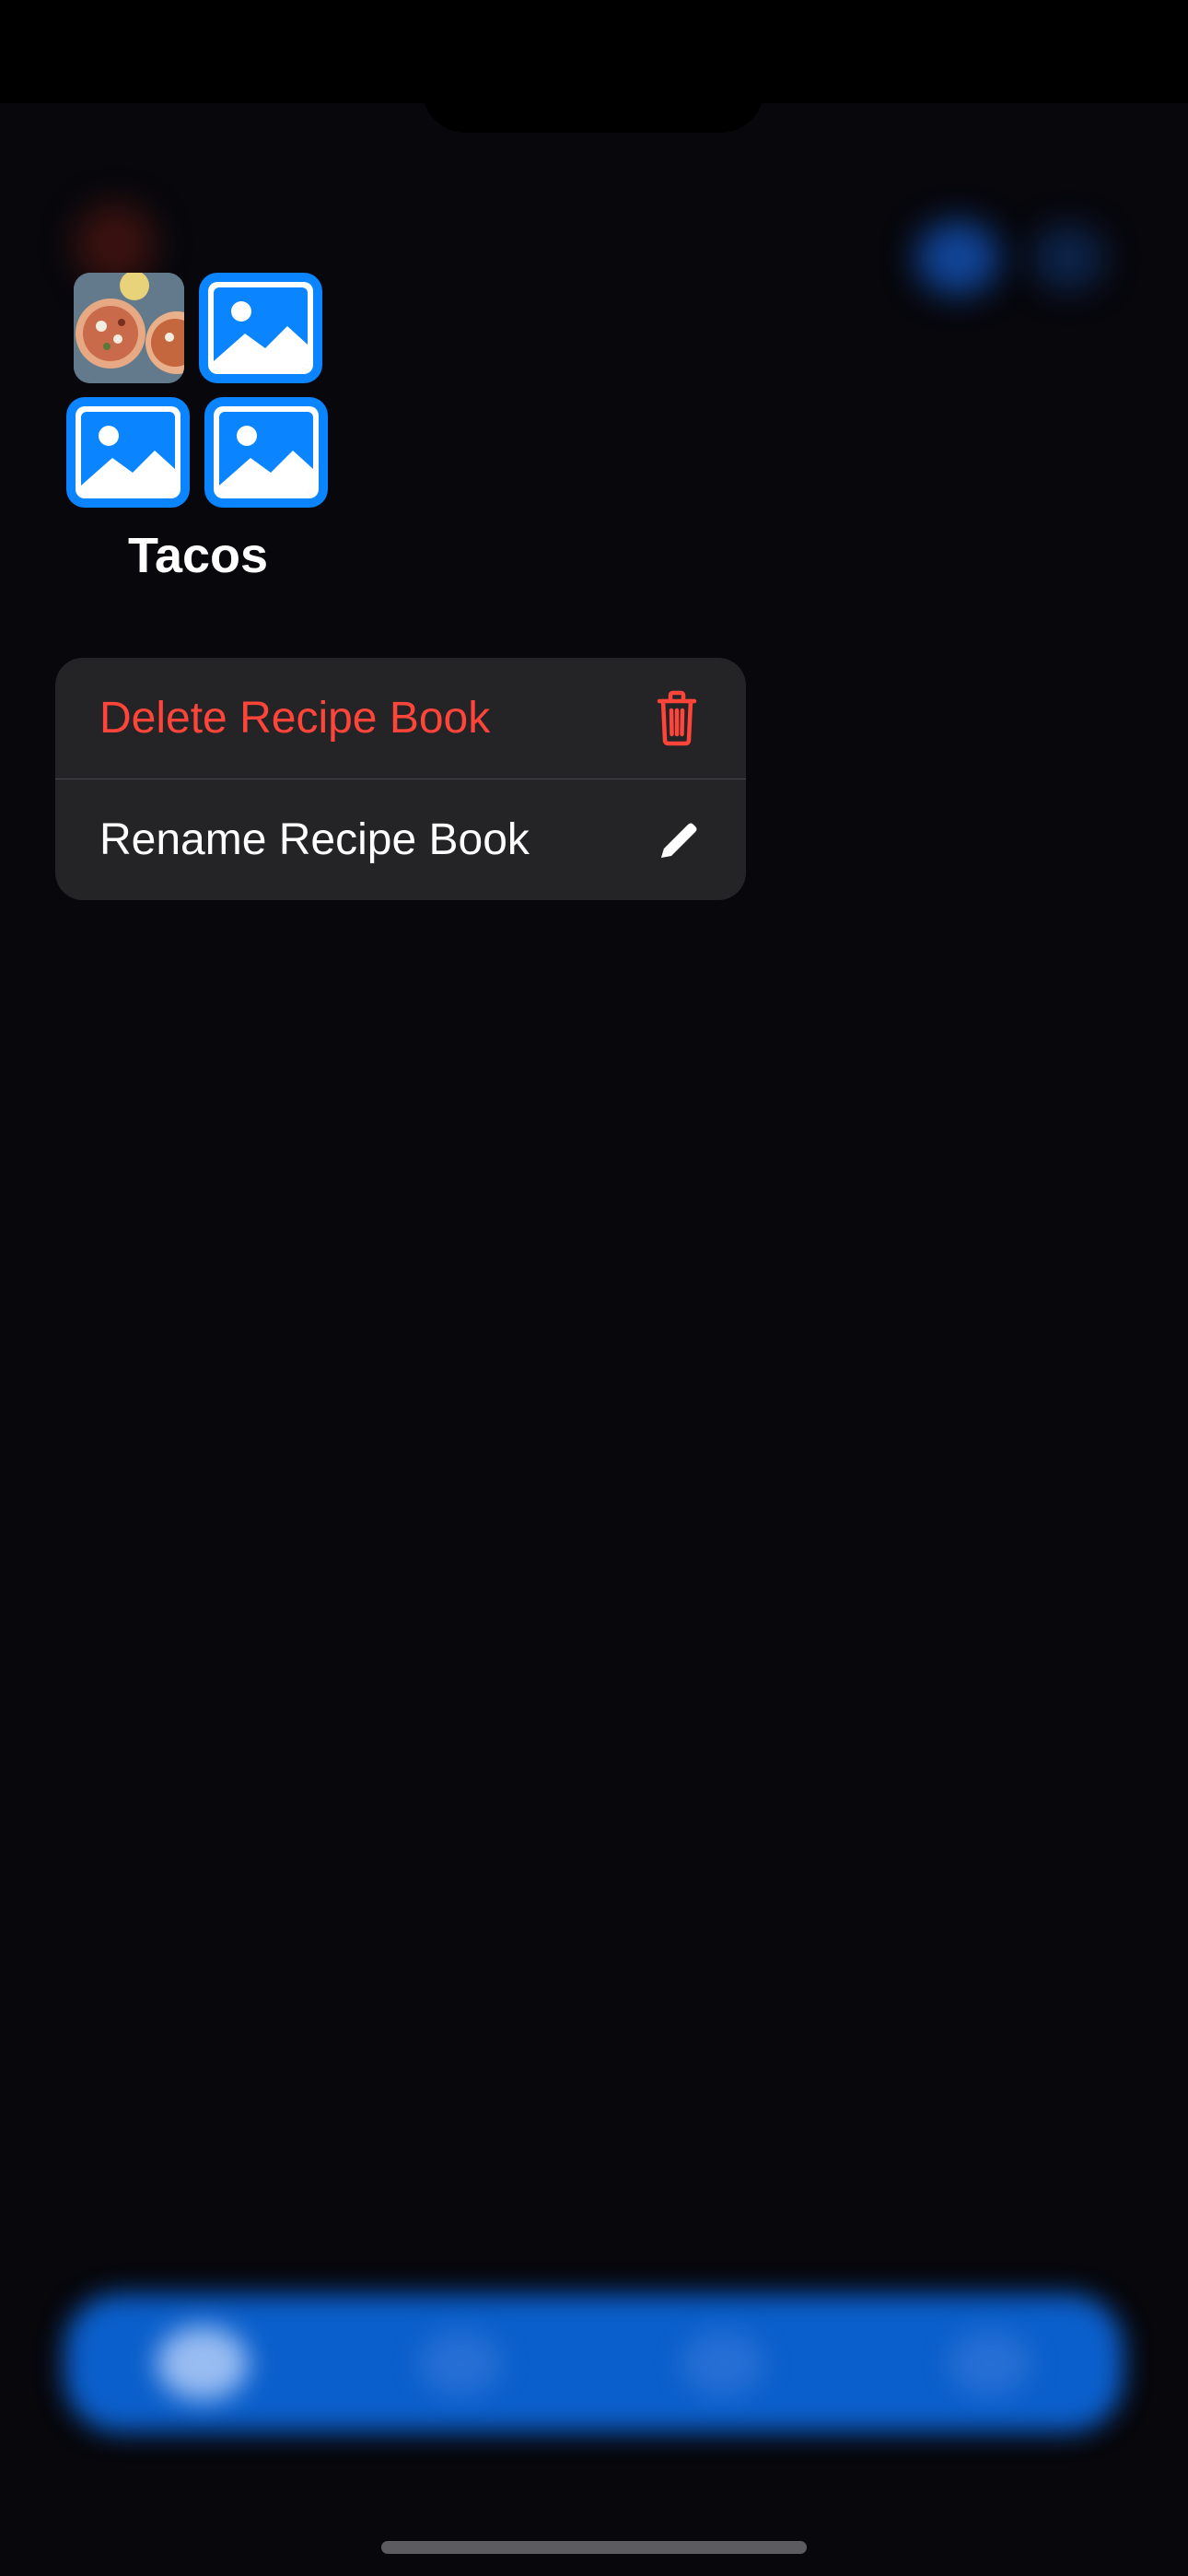 This screenshot has height=2576, width=1188. I want to click on home-indicator, so click(594, 2547).